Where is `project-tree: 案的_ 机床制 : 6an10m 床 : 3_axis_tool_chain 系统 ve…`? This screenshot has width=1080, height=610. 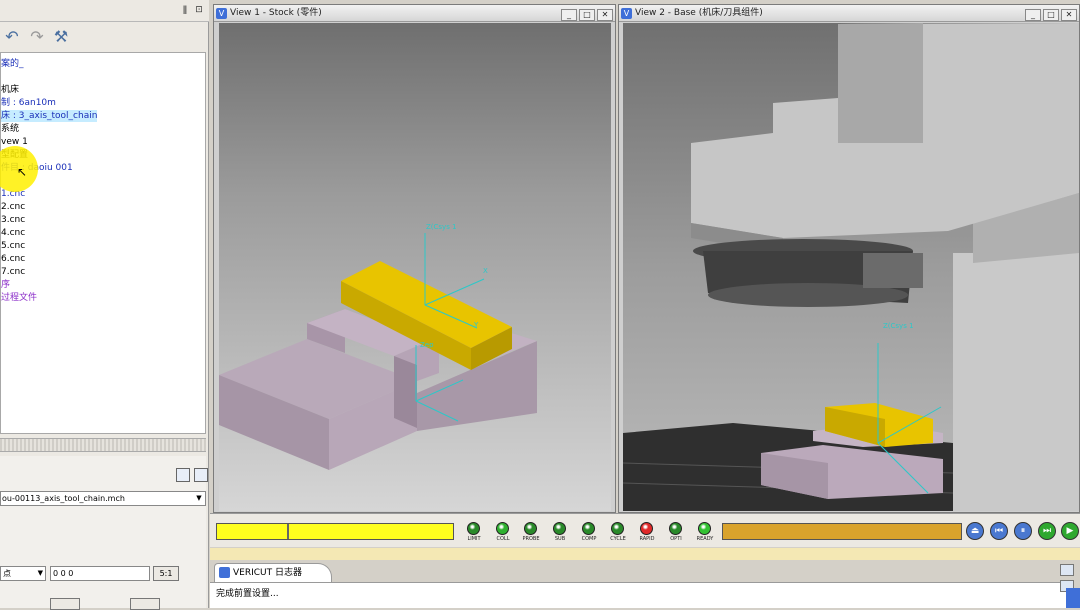 project-tree: 案的_ 机床制 : 6an10m 床 : 3_axis_tool_chain 系统 ve… is located at coordinates (103, 243).